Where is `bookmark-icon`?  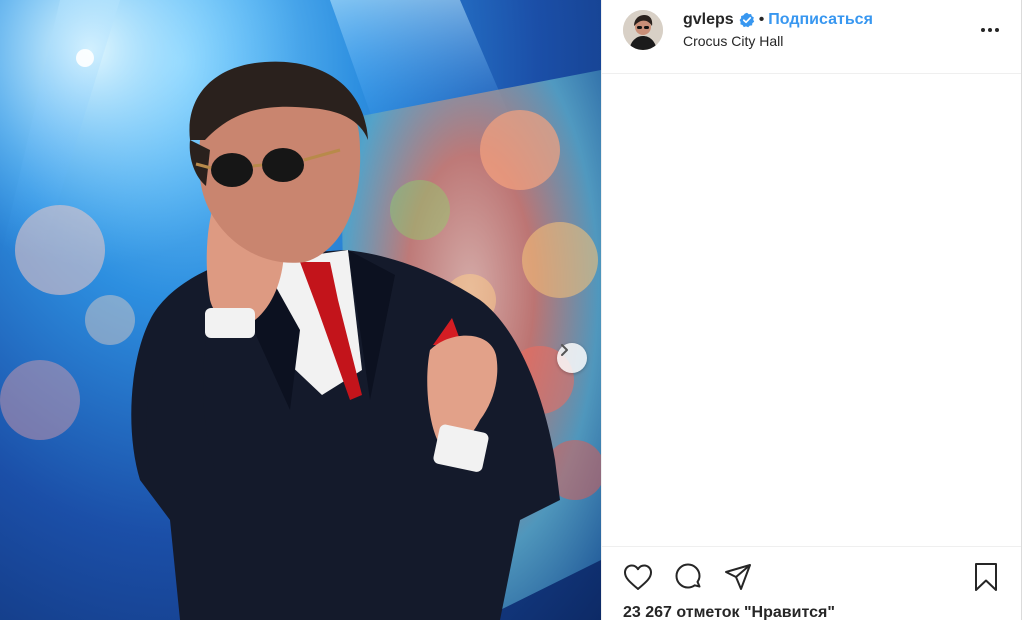
bookmark-icon is located at coordinates (986, 577).